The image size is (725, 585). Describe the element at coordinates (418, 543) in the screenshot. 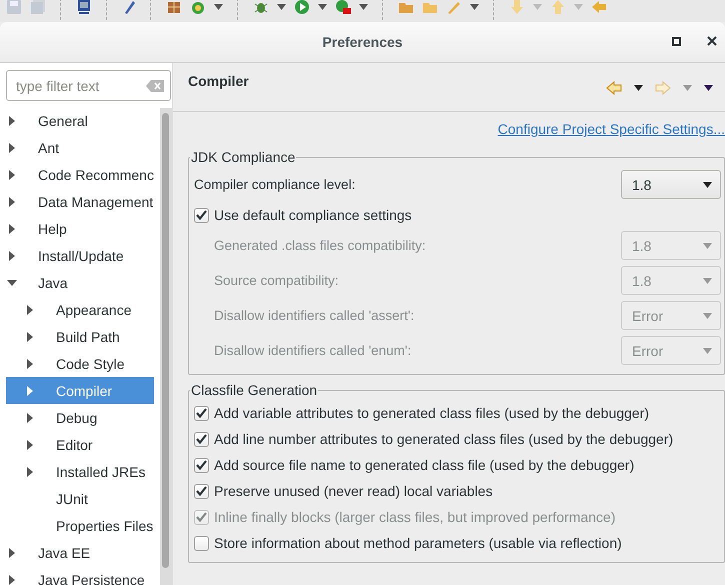

I see `checkbox-label: Store information about method parameters (usable via reflection)` at that location.